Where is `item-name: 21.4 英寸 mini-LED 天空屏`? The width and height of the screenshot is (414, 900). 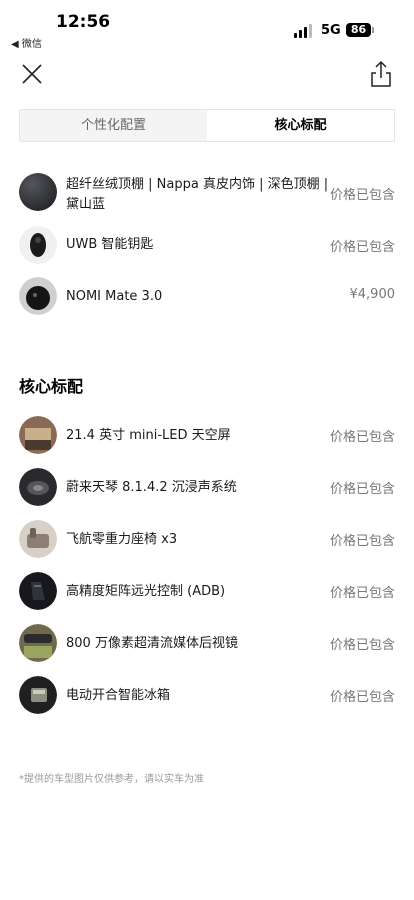
item-name: 21.4 英寸 mini-LED 天空屏 is located at coordinates (148, 435).